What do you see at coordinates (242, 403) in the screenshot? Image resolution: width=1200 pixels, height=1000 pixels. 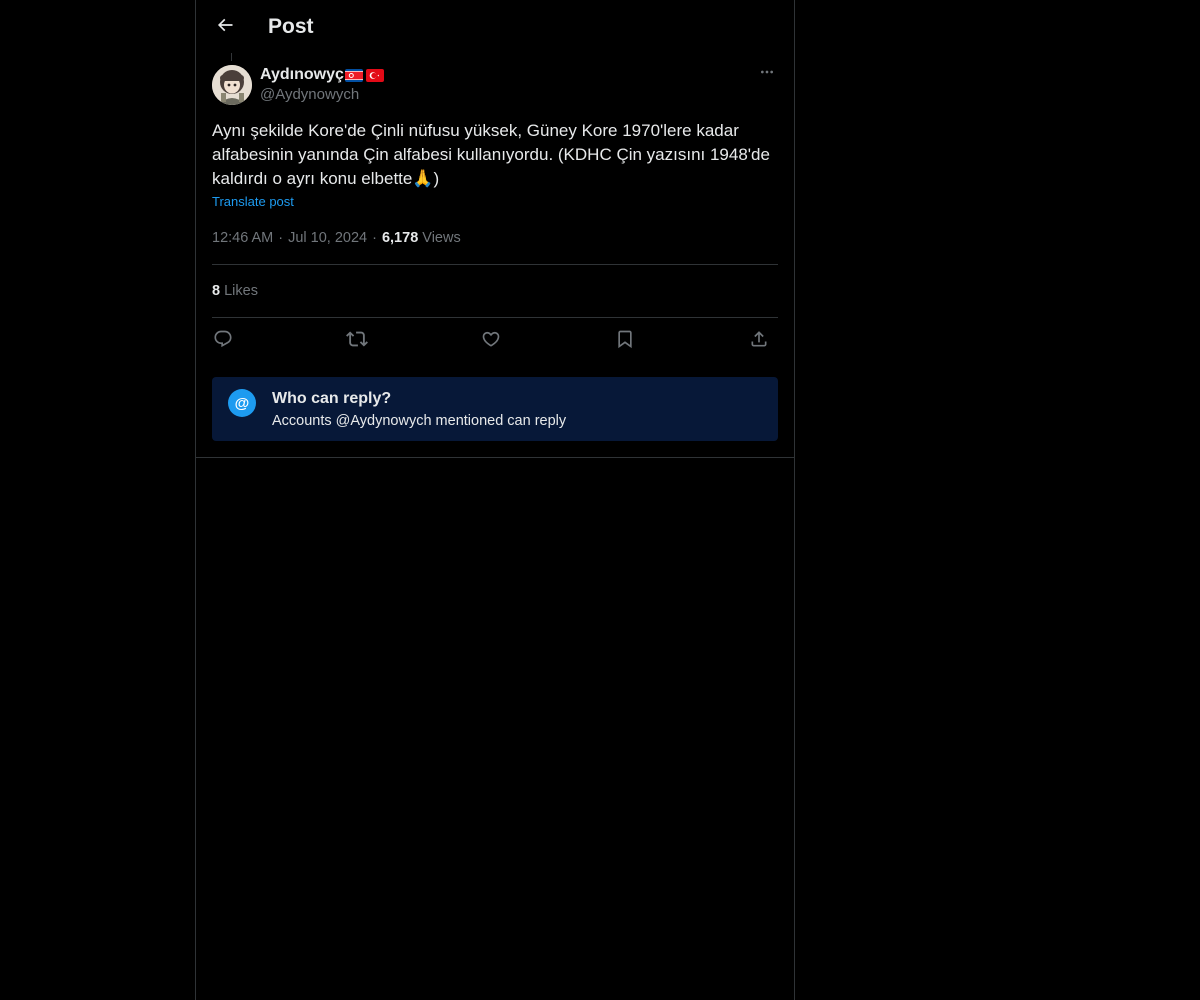 I see `at-sign-icon: @` at bounding box center [242, 403].